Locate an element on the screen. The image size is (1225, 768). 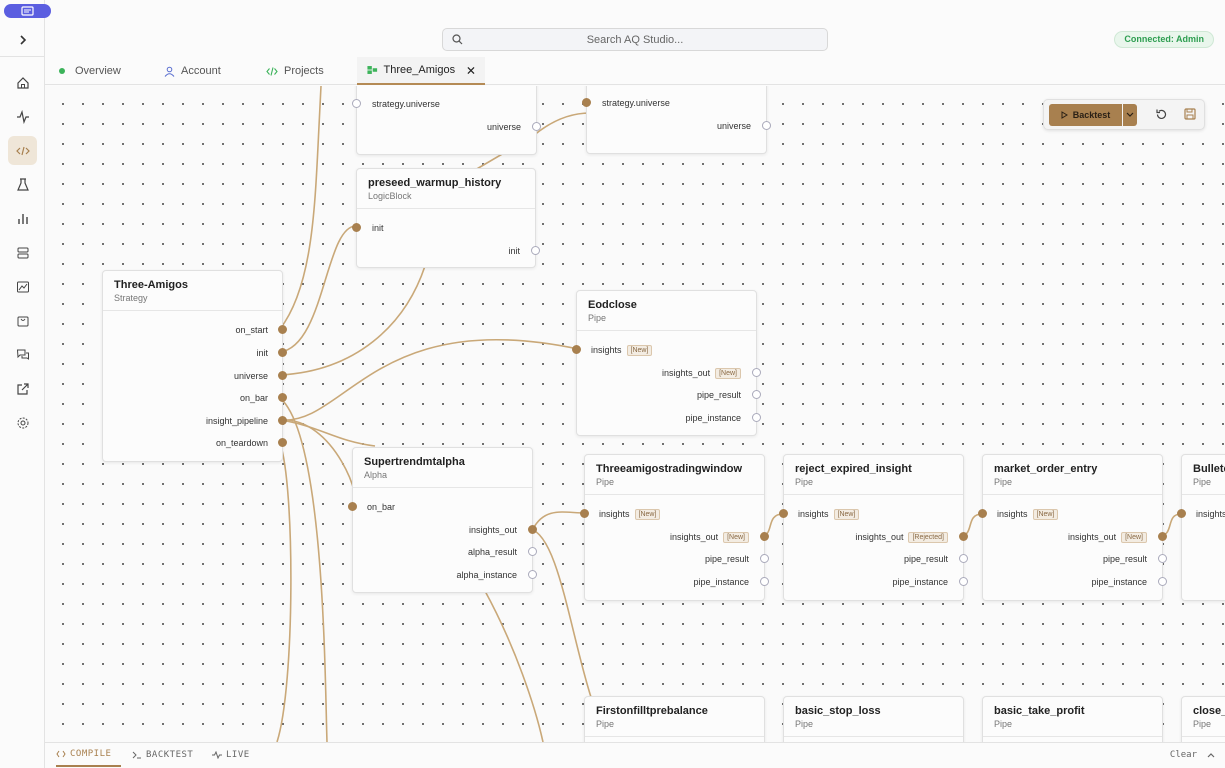
node-basic-take-profit: basic_take_profit Pipe is located at coordinates (1072, 719).